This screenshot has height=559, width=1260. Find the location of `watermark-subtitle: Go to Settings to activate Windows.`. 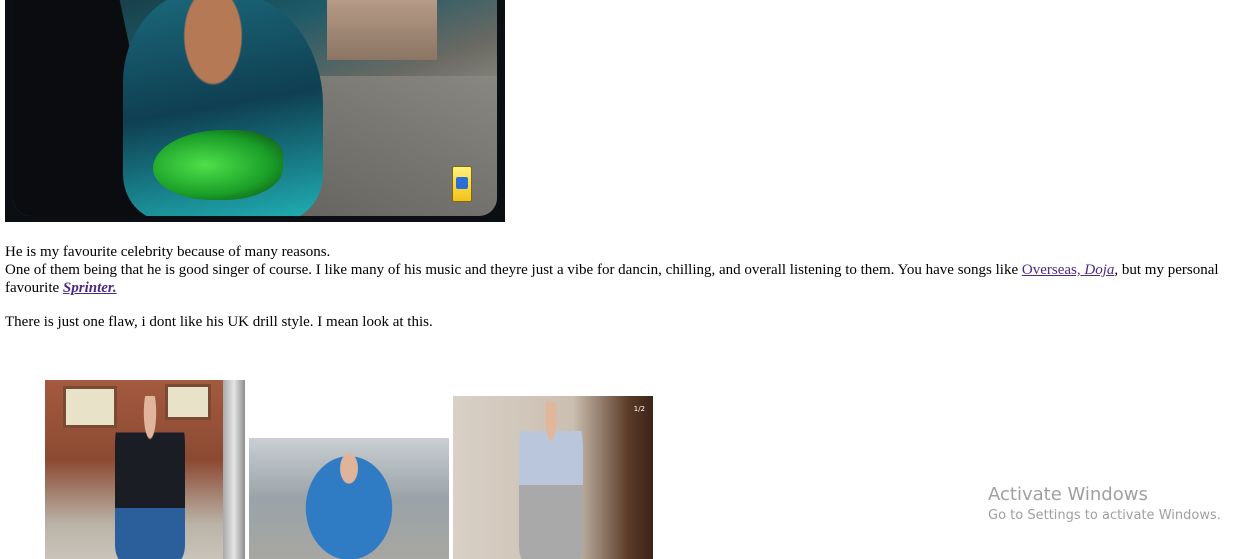

watermark-subtitle: Go to Settings to activate Windows. is located at coordinates (1104, 515).